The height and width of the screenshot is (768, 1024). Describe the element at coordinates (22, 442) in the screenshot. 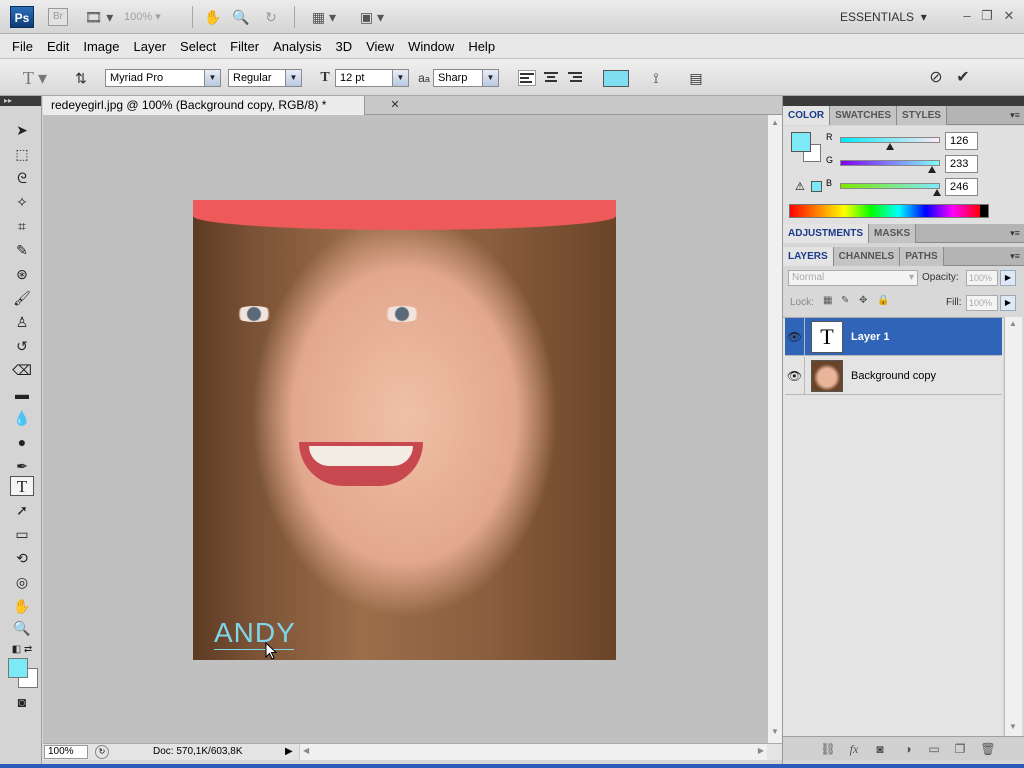

I see `dodge-tool-icon: ●` at that location.